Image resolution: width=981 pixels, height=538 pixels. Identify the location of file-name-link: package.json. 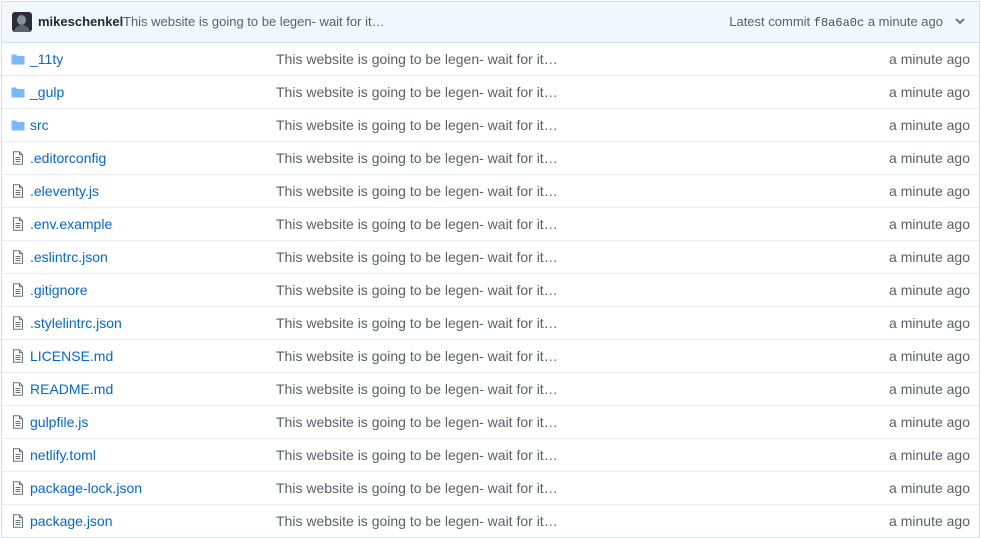
(71, 521).